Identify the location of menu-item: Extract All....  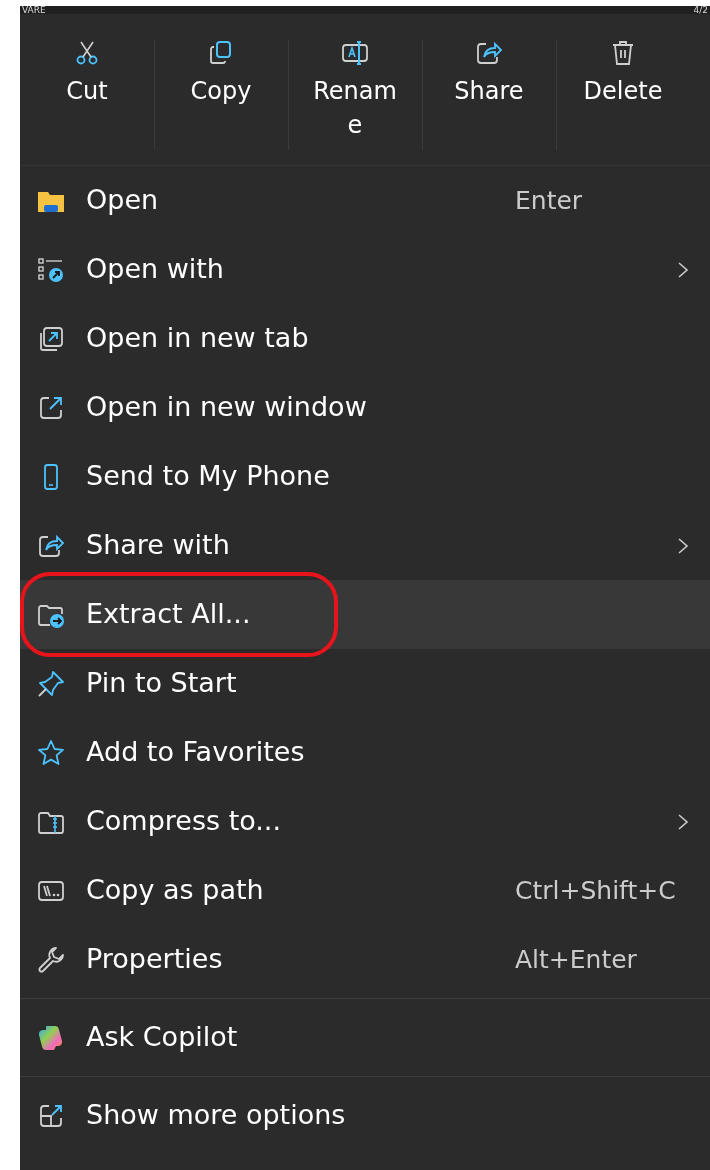
(365, 614).